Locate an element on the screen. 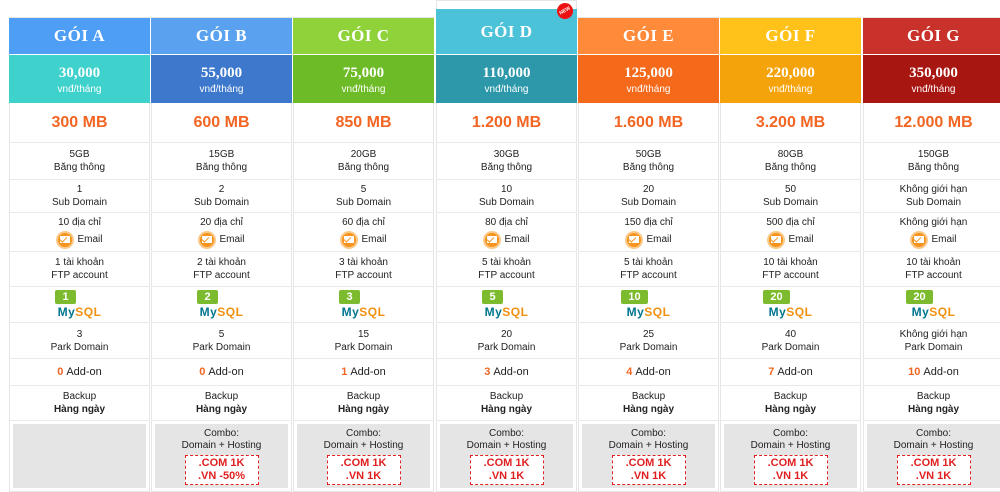  ftp-value: 1 tài khoản is located at coordinates (79, 262).